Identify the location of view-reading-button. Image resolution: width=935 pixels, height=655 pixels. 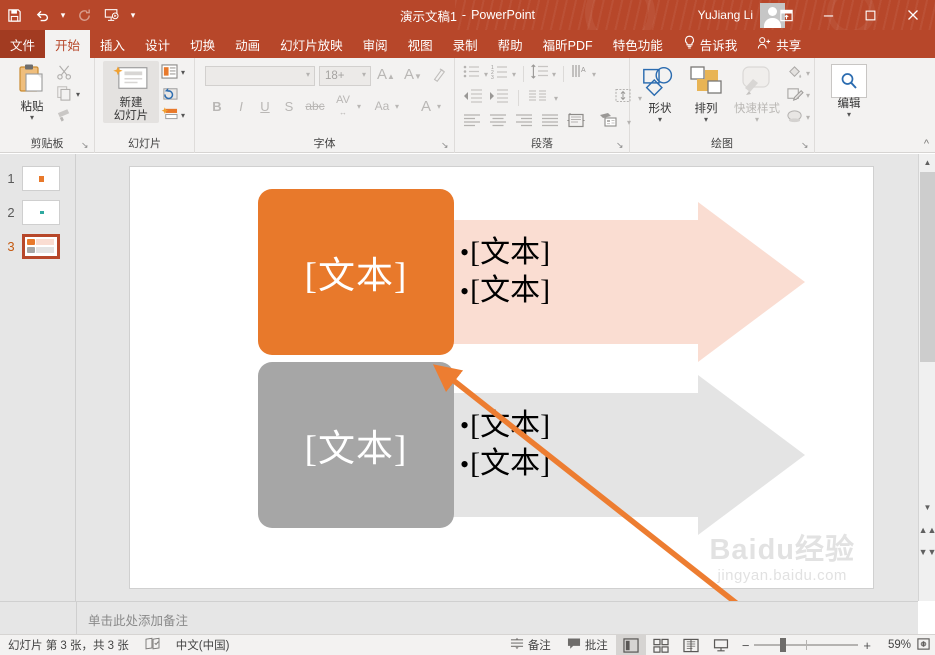
(691, 645).